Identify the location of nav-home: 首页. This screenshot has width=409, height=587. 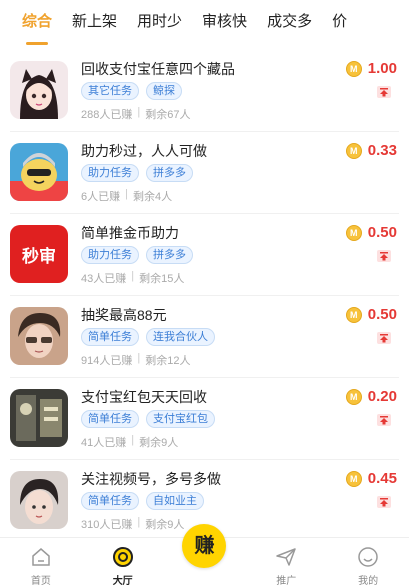
(41, 562).